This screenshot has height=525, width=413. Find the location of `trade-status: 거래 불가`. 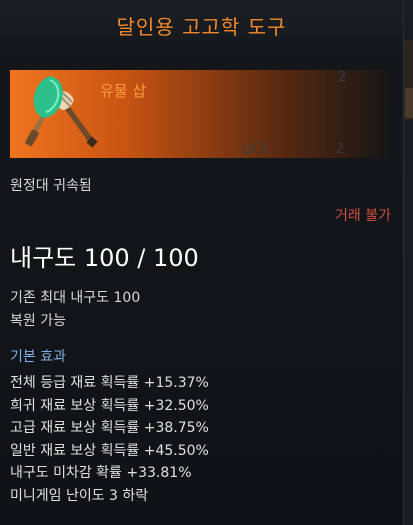

trade-status: 거래 불가 is located at coordinates (363, 216).